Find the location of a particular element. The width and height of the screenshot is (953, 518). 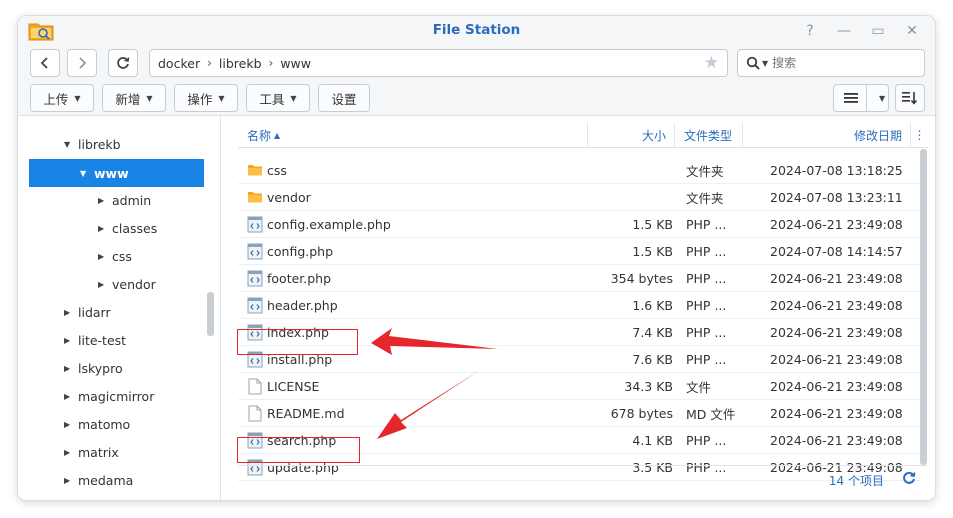

upload-button: 上传 ▼ is located at coordinates (62, 98).